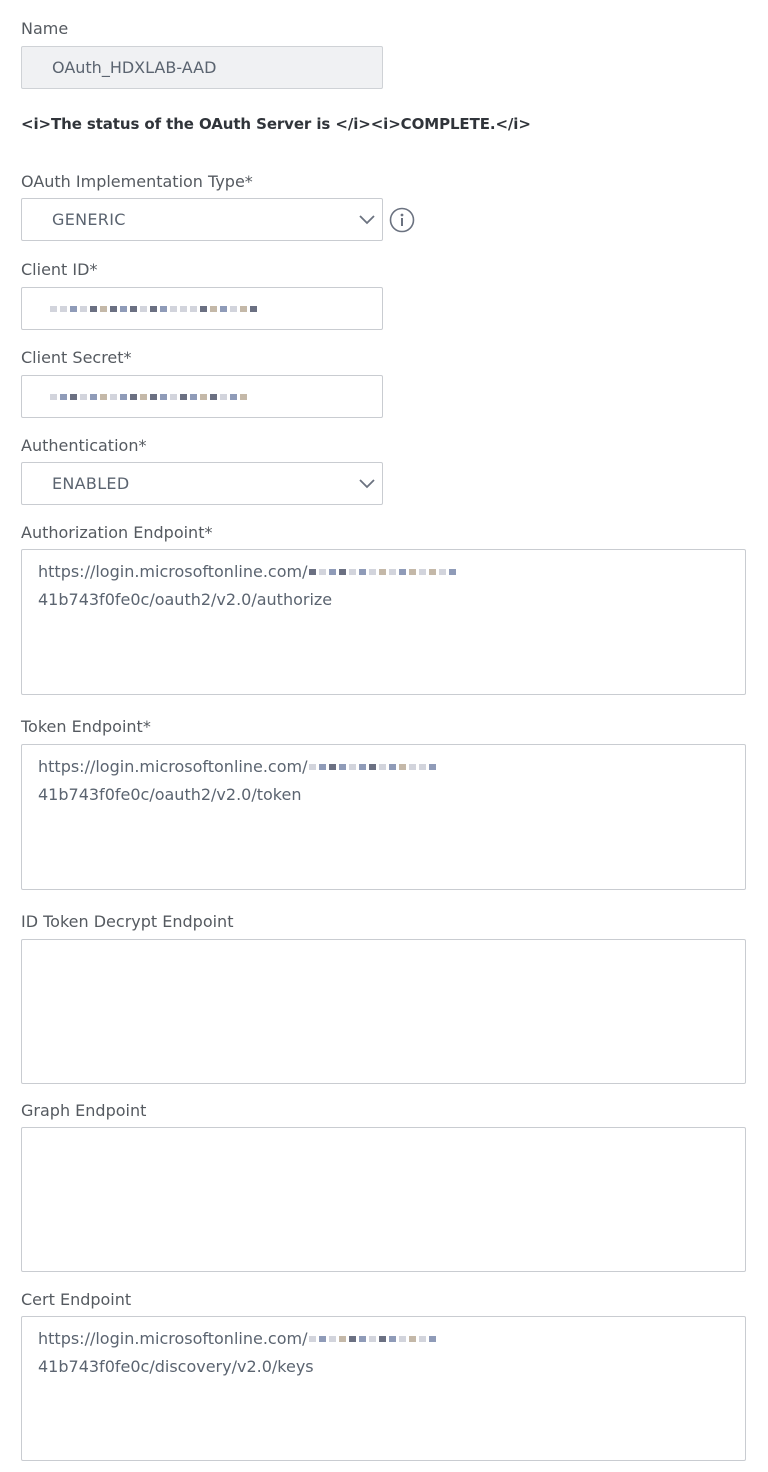  Describe the element at coordinates (84, 1110) in the screenshot. I see `graph-endpoint-label: Graph Endpoint` at that location.